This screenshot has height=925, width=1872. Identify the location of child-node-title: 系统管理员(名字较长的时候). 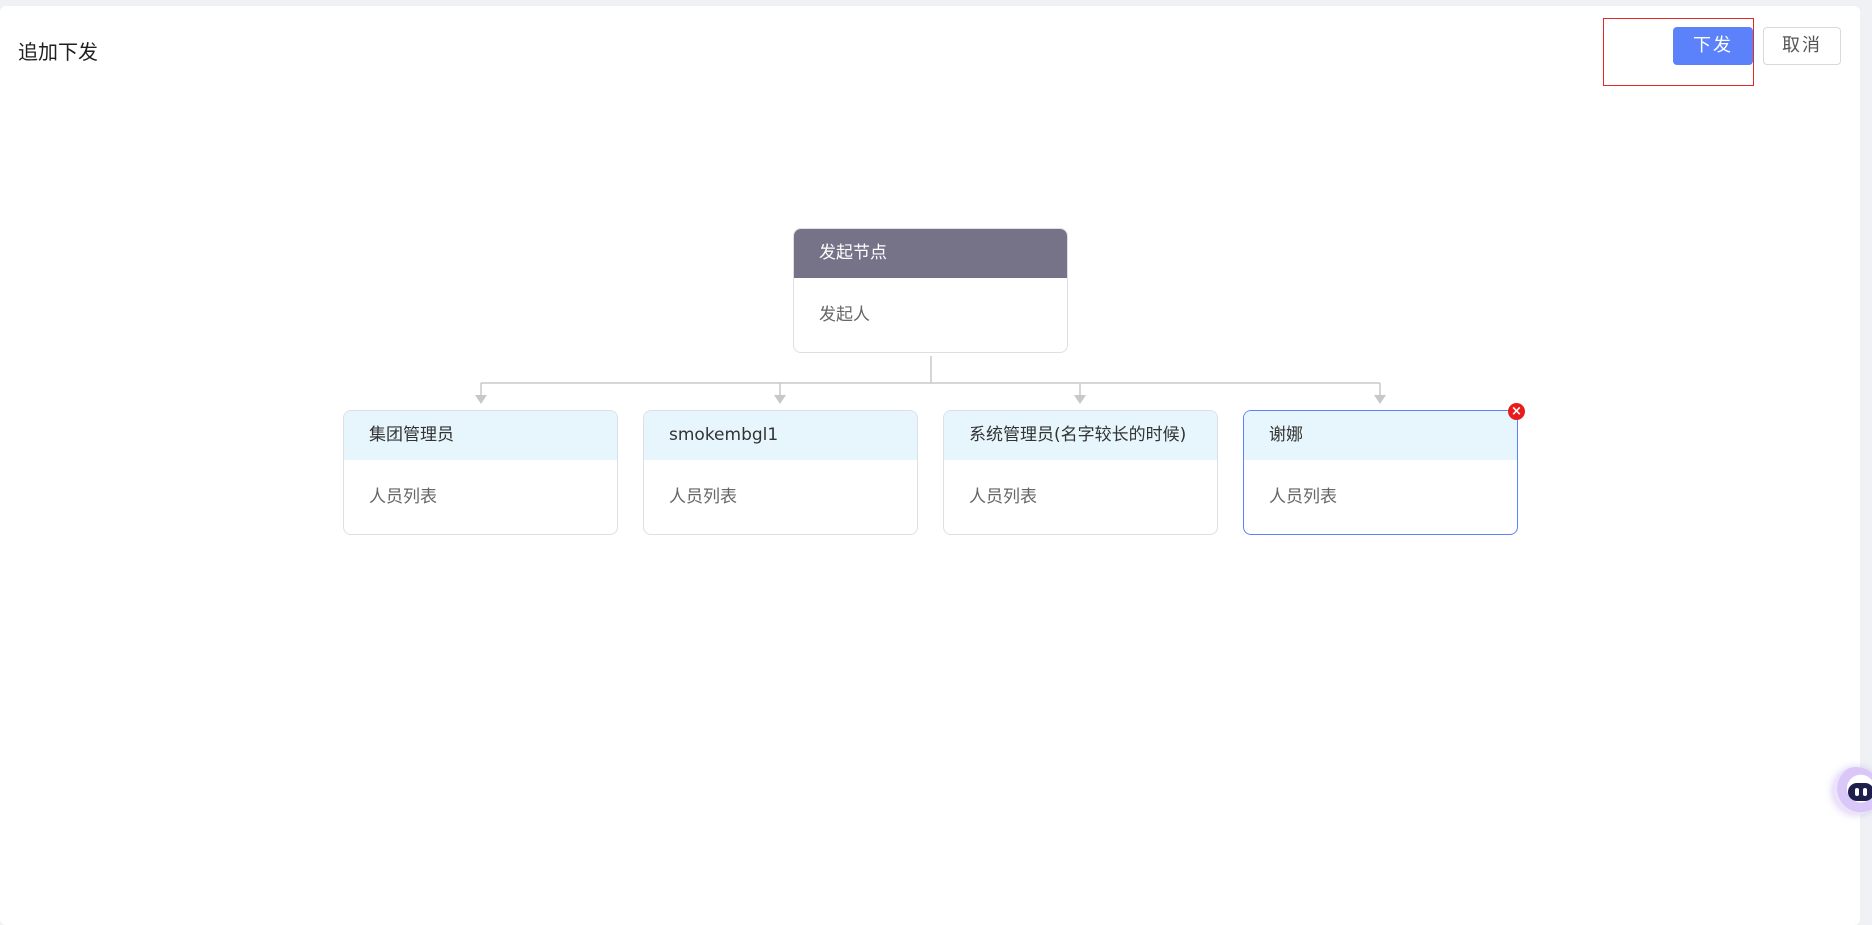
(1080, 435).